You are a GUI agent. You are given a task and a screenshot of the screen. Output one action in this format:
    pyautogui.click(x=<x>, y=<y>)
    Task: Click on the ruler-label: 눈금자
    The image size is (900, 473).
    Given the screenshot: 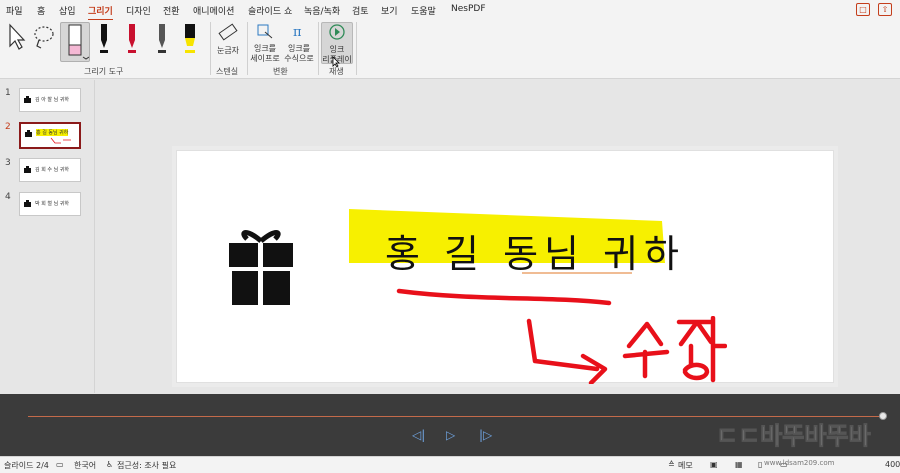 What is the action you would take?
    pyautogui.click(x=228, y=50)
    